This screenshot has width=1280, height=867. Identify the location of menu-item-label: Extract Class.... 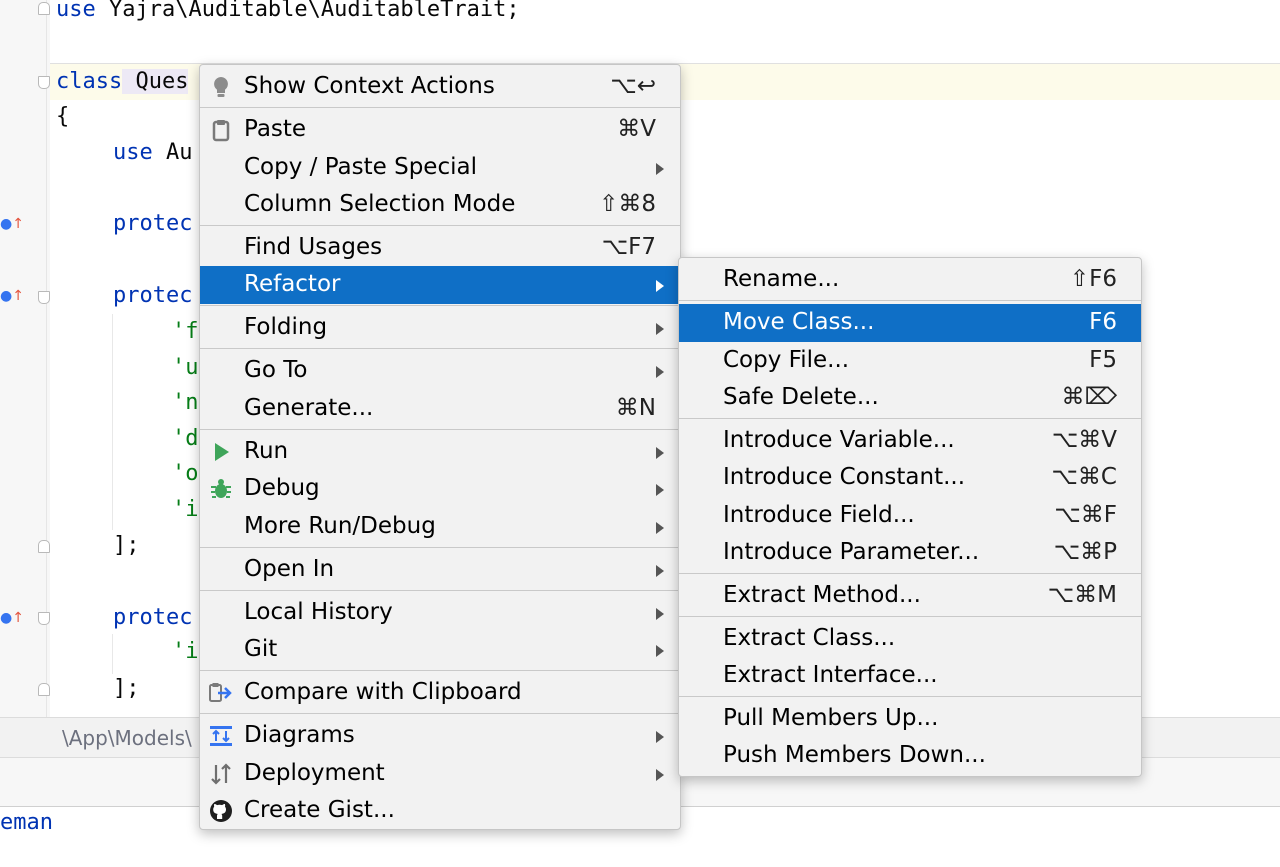
(809, 638).